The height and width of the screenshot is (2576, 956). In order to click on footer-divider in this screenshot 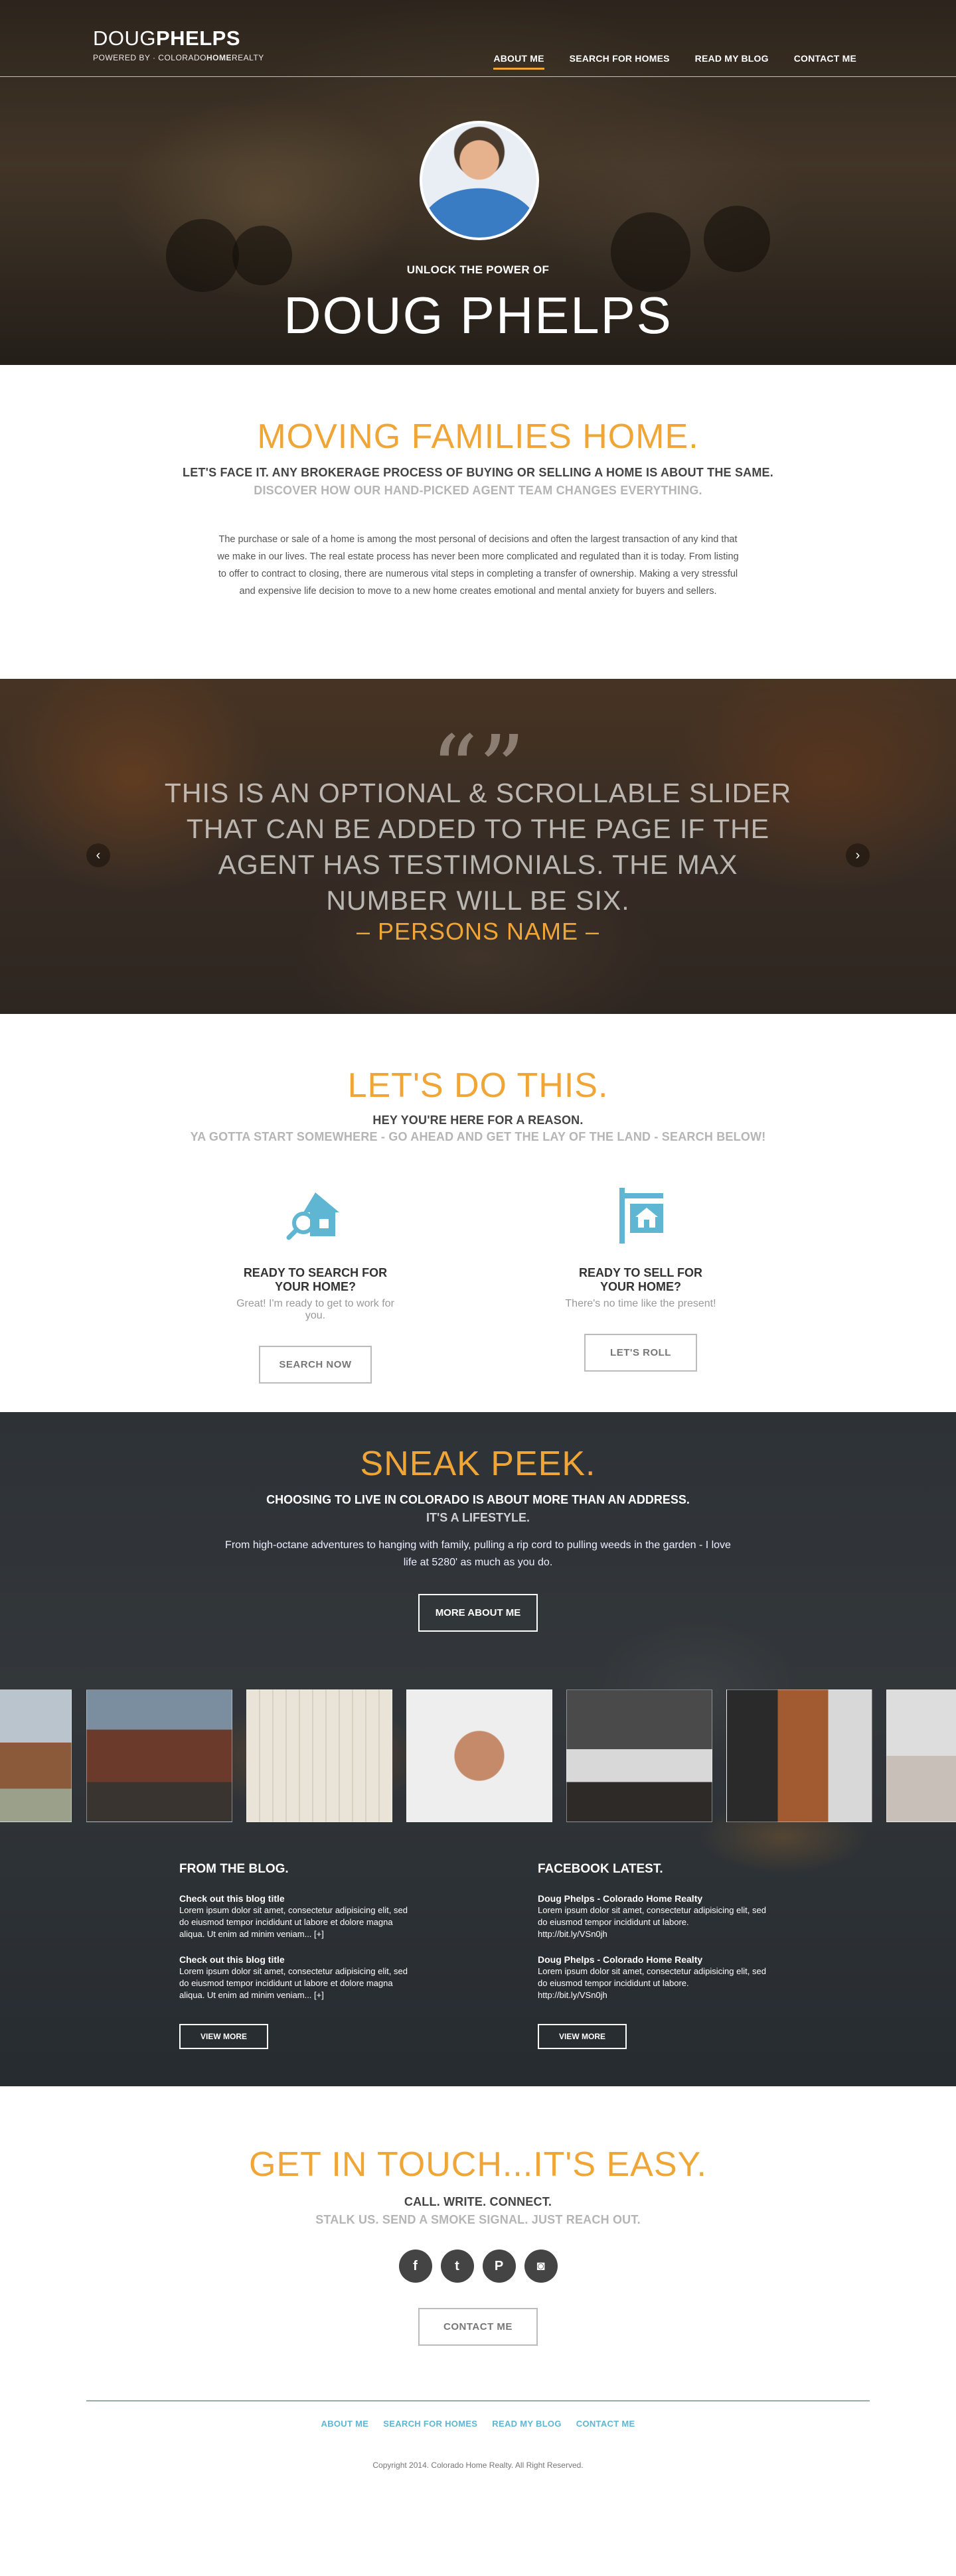, I will do `click(478, 2401)`.